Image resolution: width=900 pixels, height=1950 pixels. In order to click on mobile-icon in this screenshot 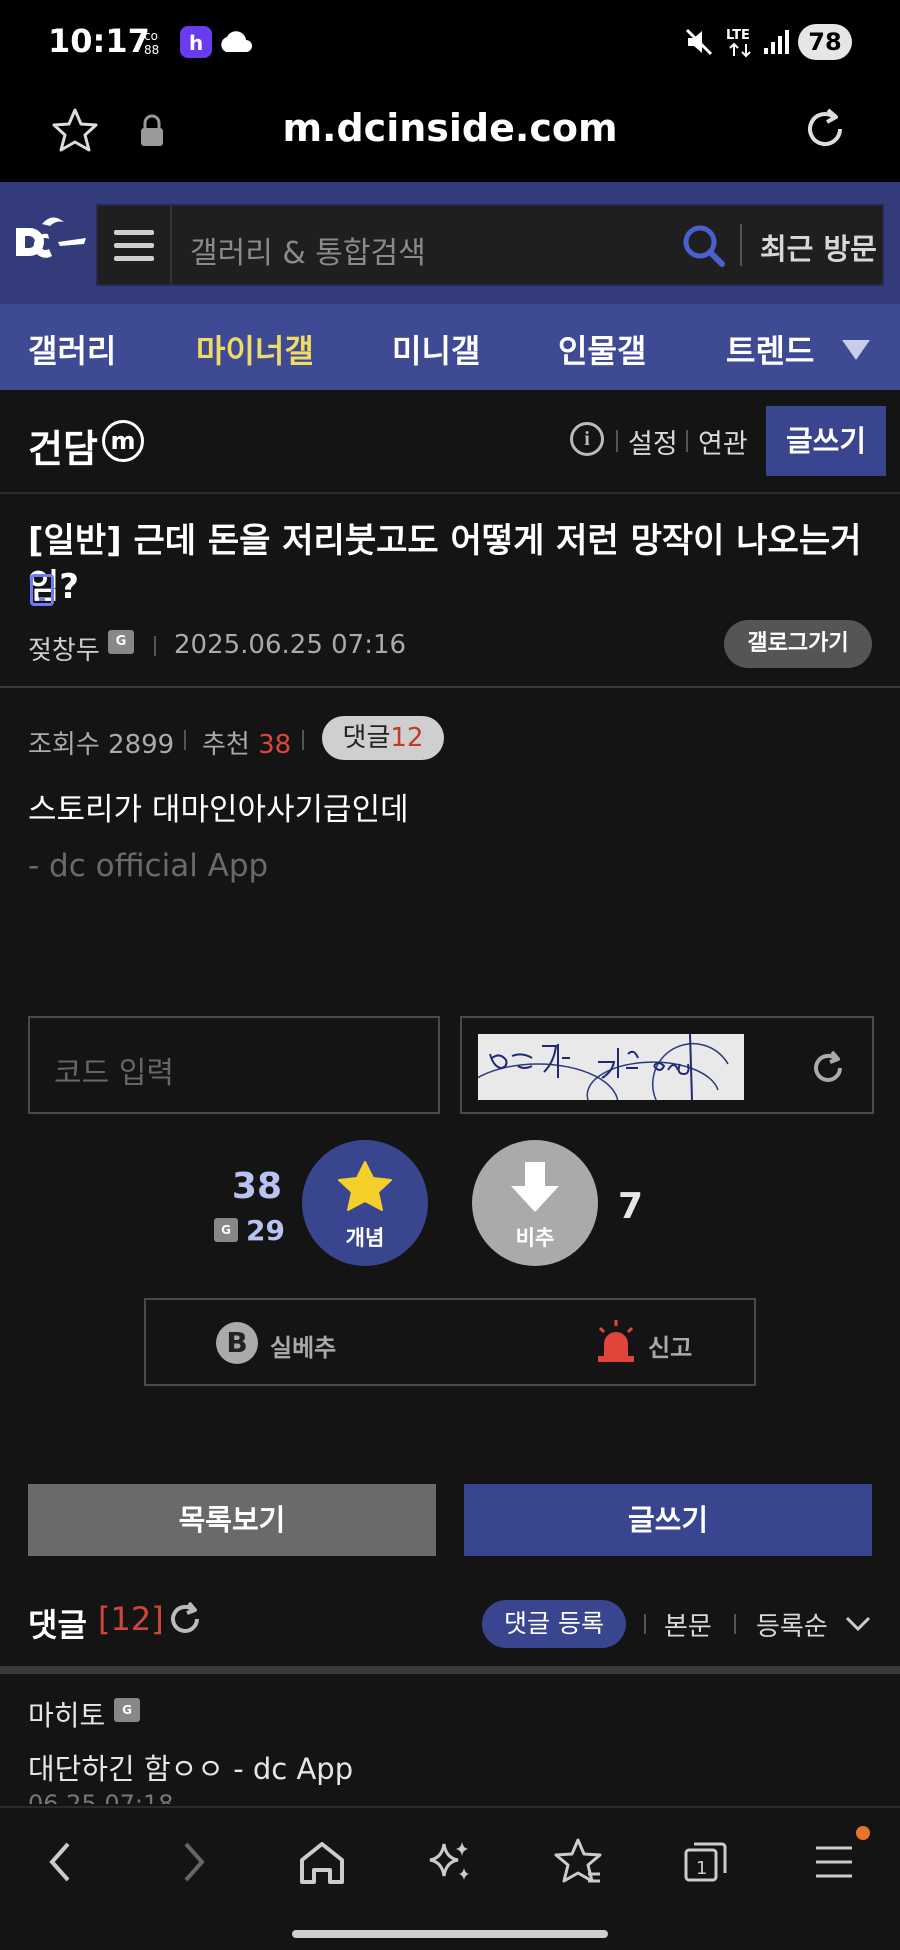, I will do `click(42, 590)`.